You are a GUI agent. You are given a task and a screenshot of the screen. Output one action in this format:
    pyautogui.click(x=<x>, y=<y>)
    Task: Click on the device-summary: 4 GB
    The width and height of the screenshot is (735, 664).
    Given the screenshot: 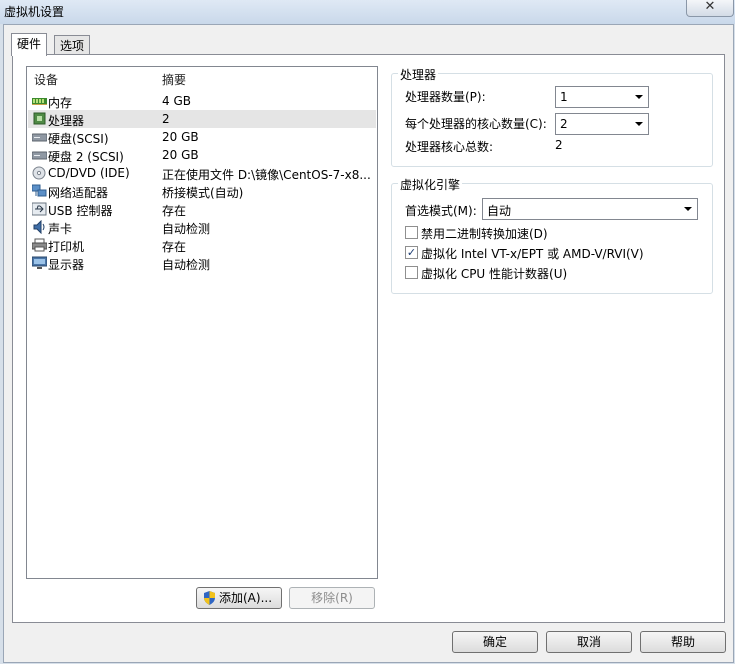 What is the action you would take?
    pyautogui.click(x=176, y=101)
    